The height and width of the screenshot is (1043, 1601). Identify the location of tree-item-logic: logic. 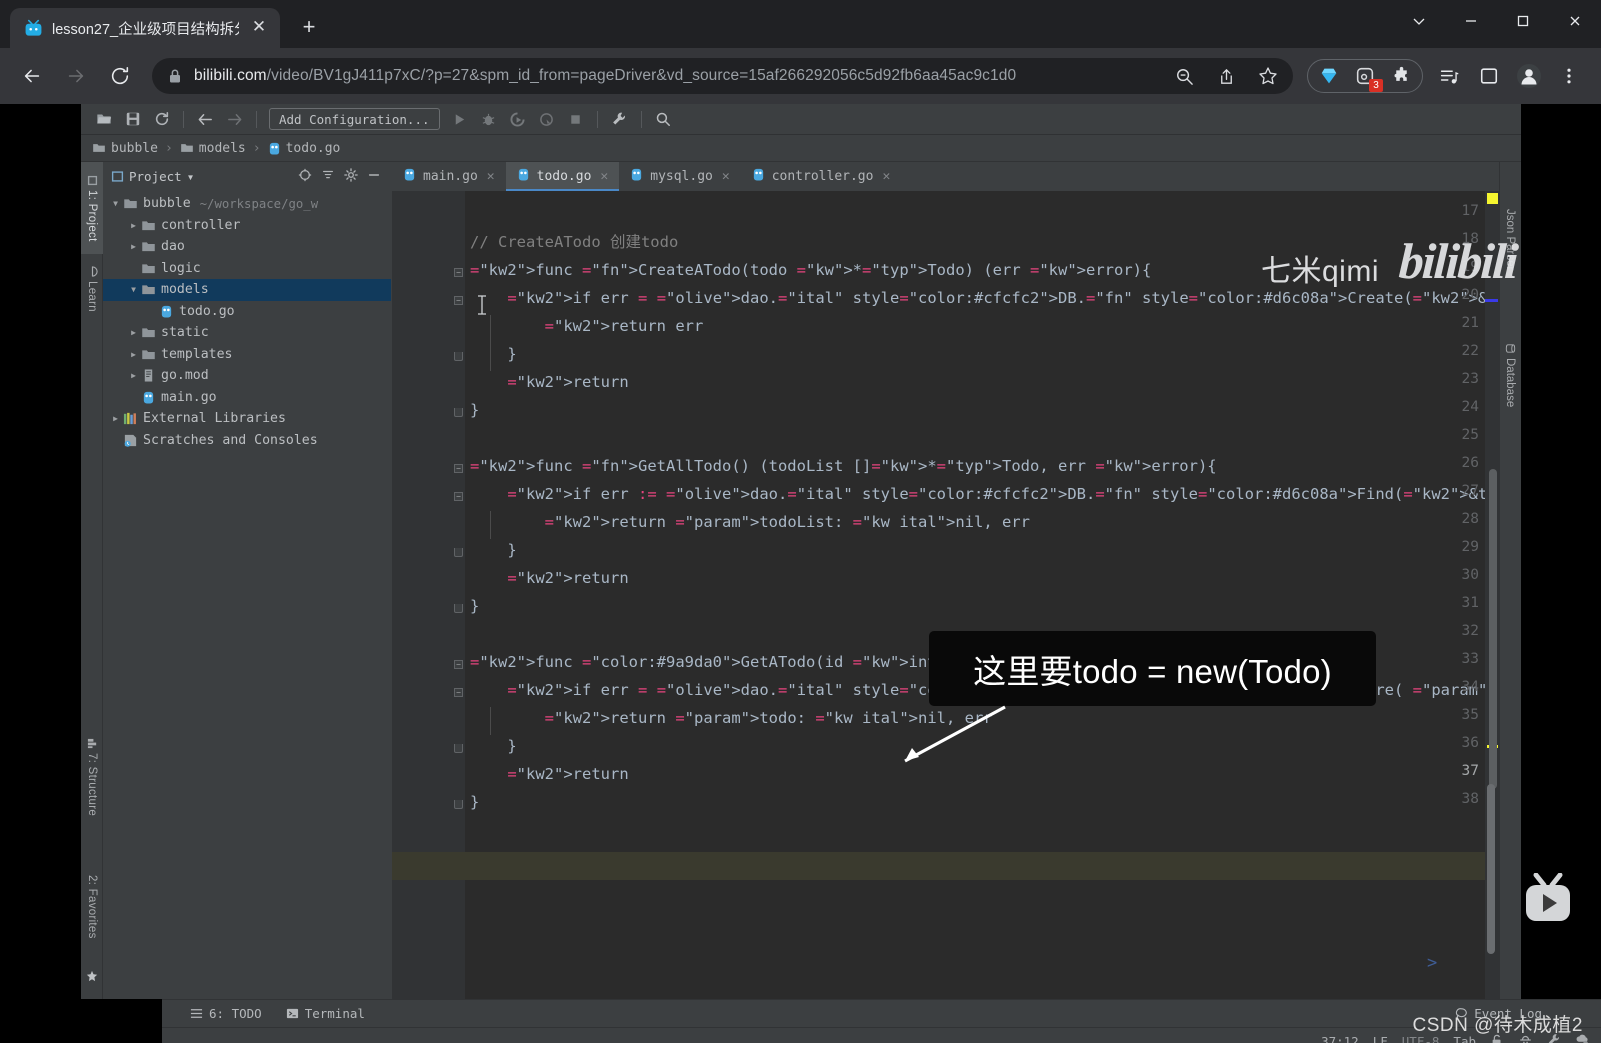
(247, 269).